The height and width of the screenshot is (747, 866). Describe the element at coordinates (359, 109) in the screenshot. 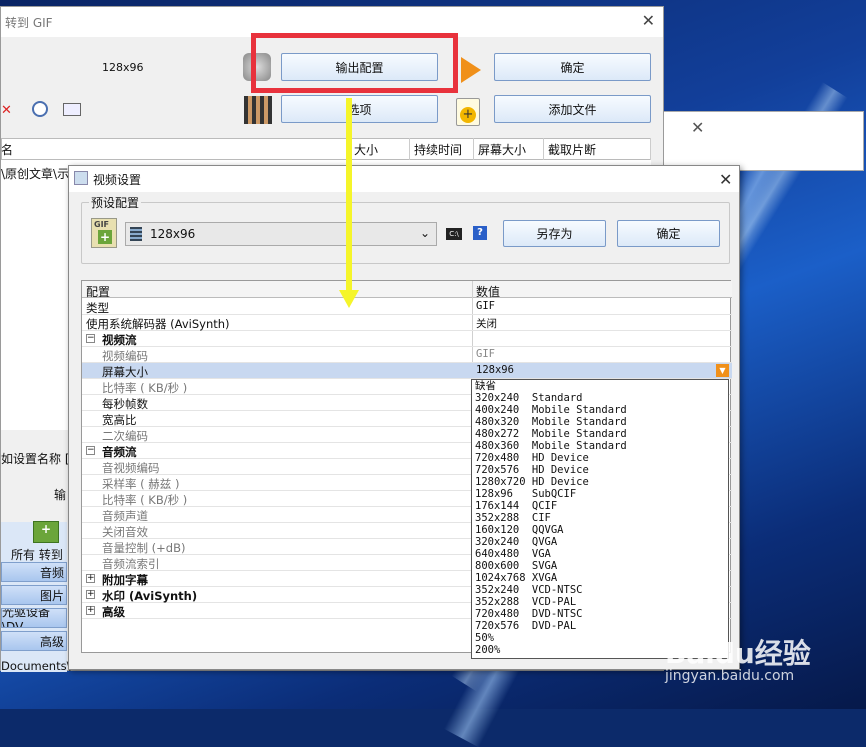

I see `options-button: 选项` at that location.